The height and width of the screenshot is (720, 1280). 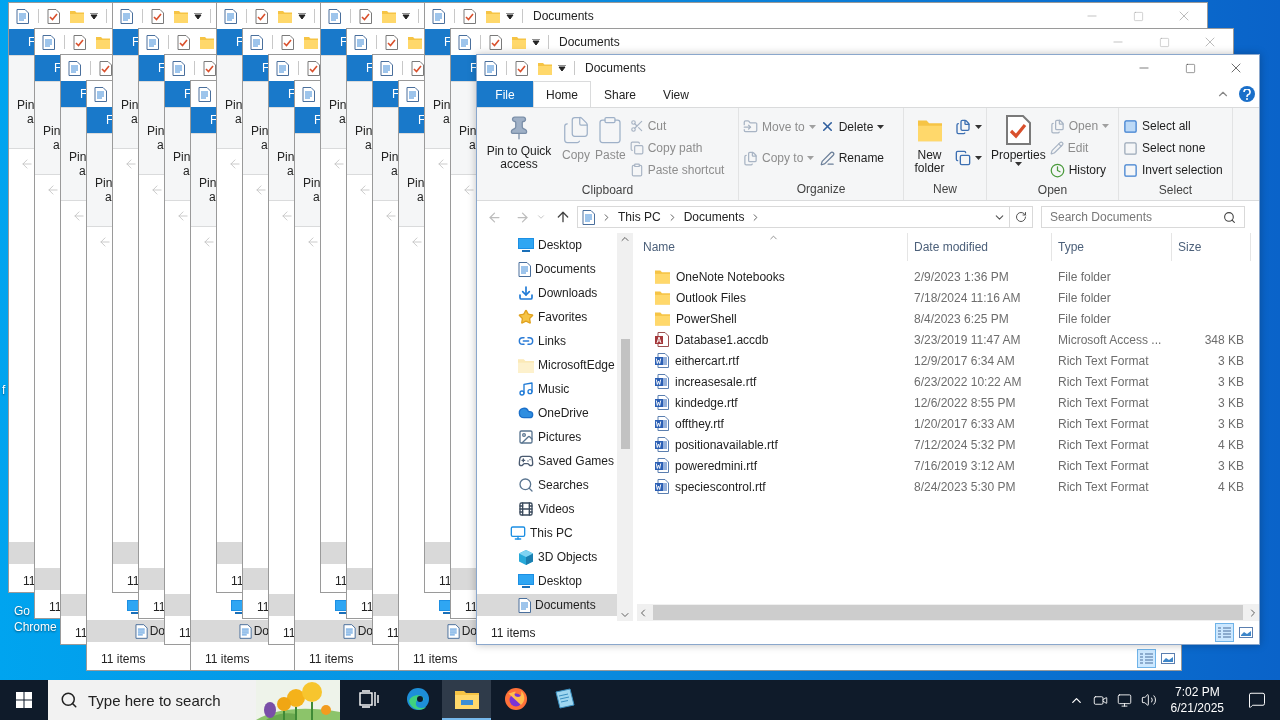 I want to click on ribbon-button: Select all, so click(x=1173, y=126).